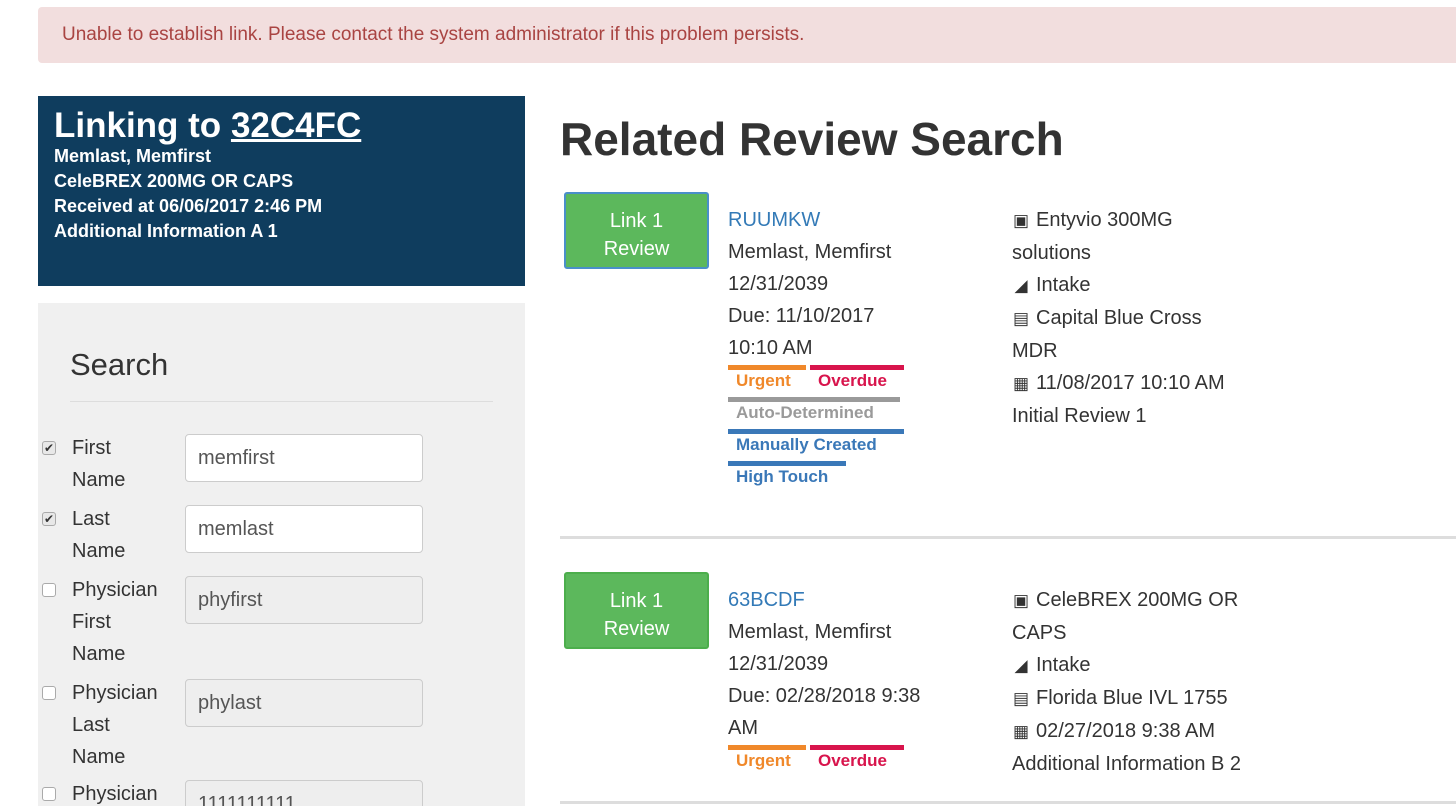 The height and width of the screenshot is (806, 1456). What do you see at coordinates (119, 364) in the screenshot?
I see `search-title: Search` at bounding box center [119, 364].